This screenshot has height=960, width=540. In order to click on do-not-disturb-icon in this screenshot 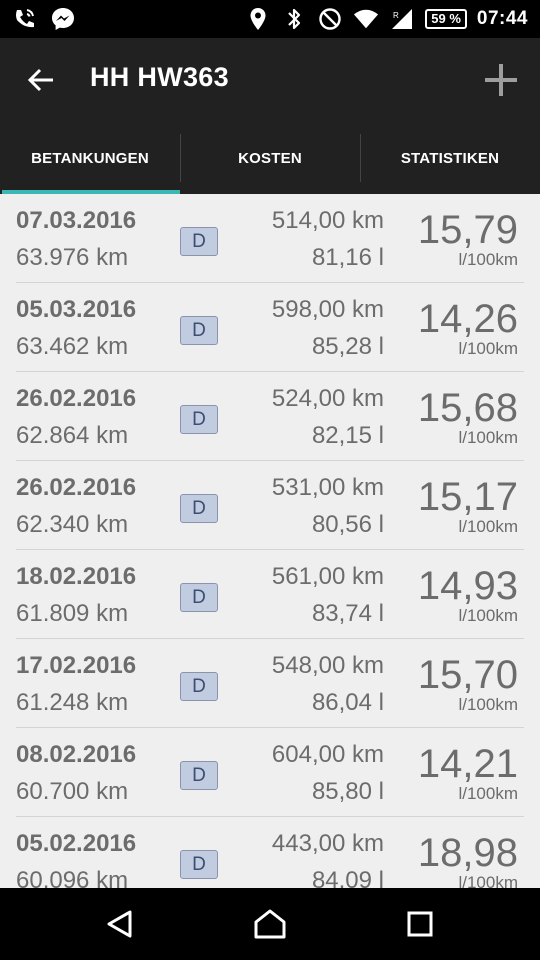, I will do `click(330, 19)`.